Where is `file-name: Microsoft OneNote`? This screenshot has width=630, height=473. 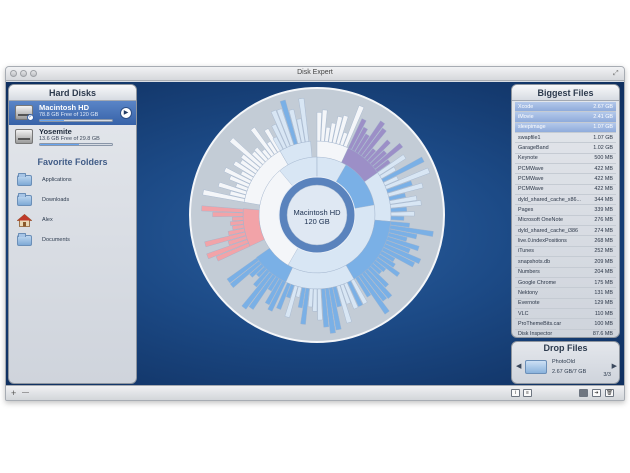
file-name: Microsoft OneNote is located at coordinates (540, 220).